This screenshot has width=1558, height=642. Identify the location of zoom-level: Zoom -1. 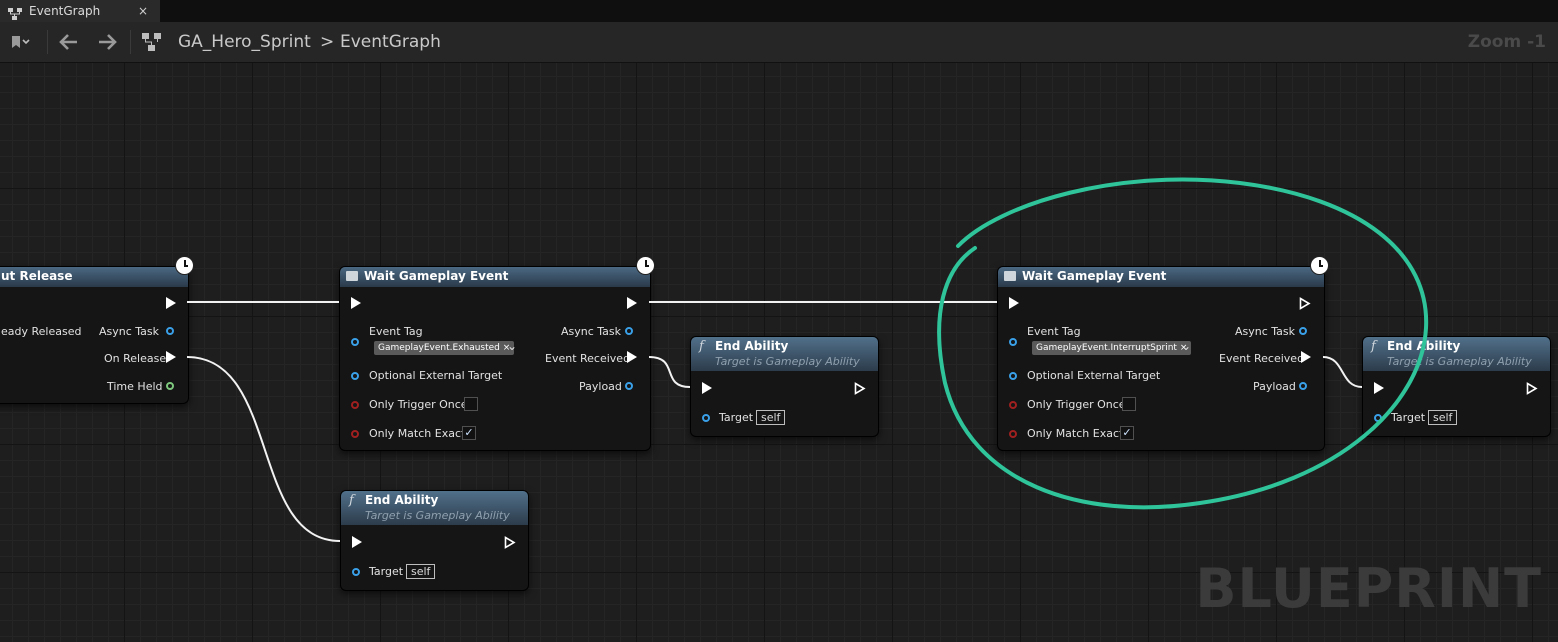
(1506, 42).